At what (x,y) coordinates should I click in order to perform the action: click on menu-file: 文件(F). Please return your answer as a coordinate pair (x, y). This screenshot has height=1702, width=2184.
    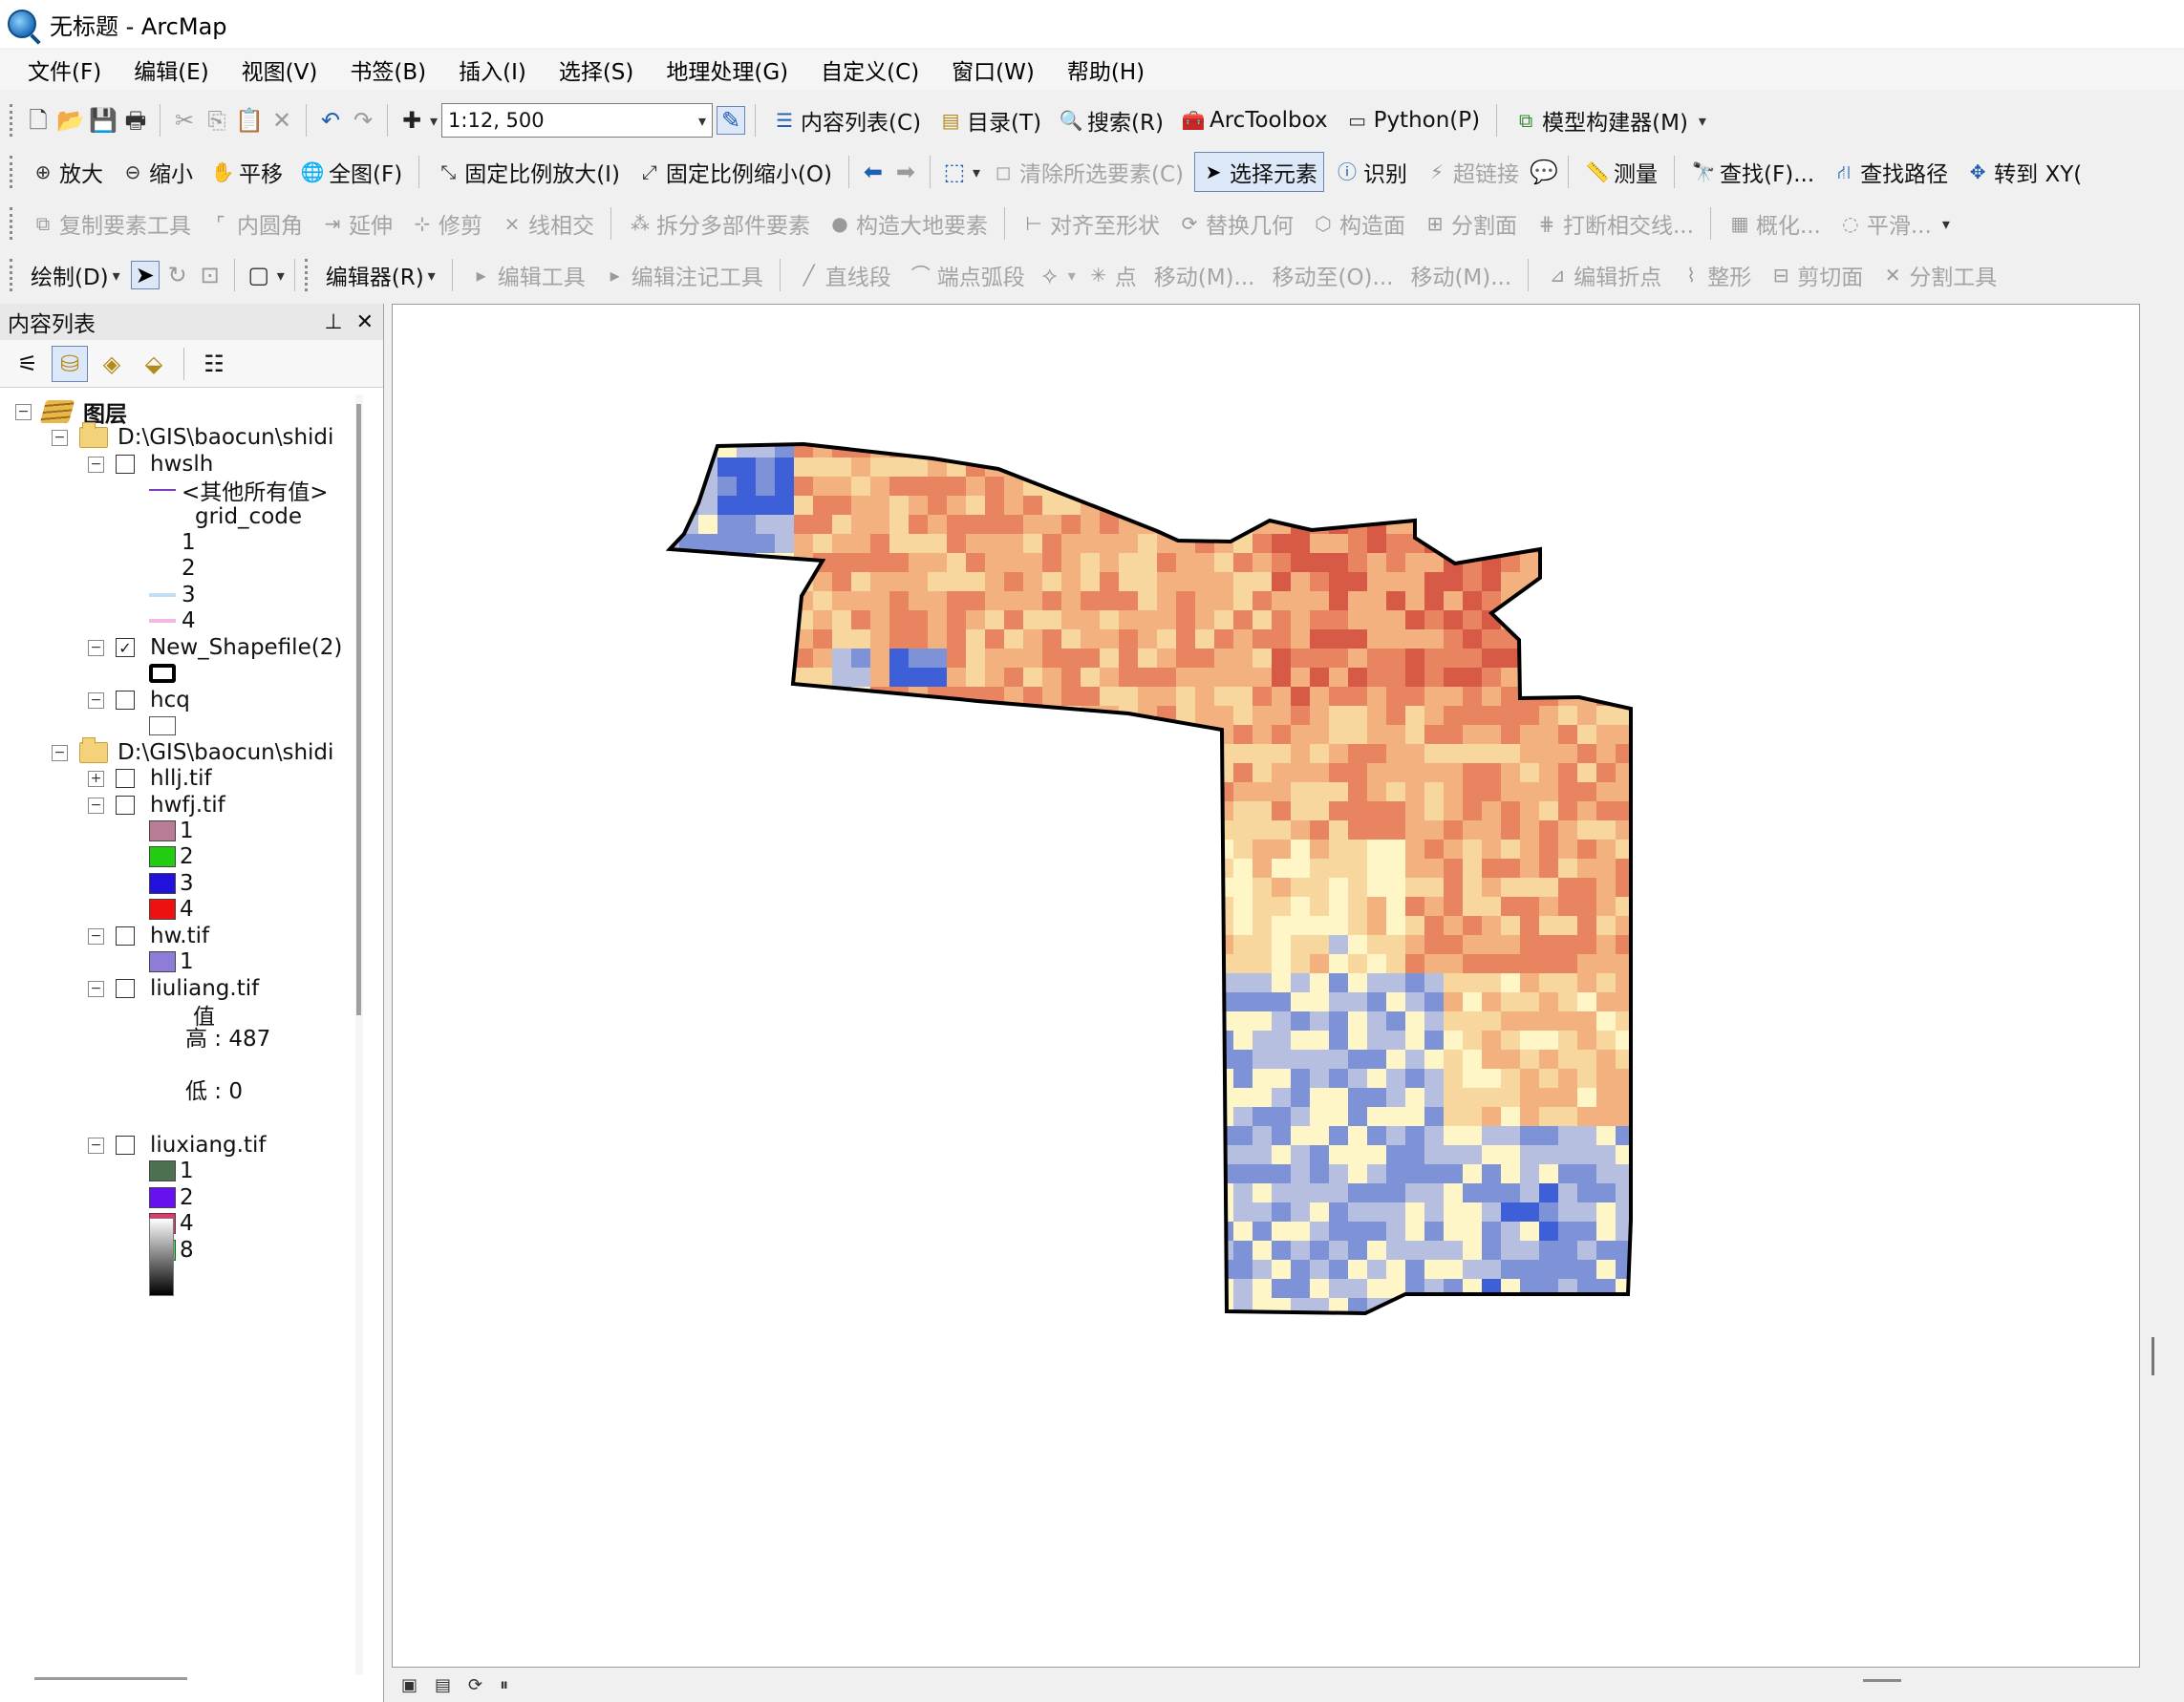
    Looking at the image, I should click on (65, 70).